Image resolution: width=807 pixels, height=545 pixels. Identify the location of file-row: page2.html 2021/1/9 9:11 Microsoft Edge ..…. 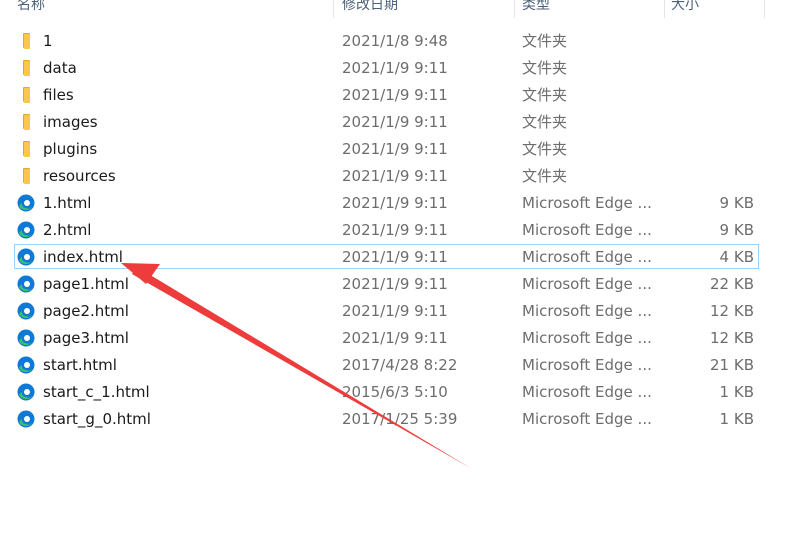
(386, 310).